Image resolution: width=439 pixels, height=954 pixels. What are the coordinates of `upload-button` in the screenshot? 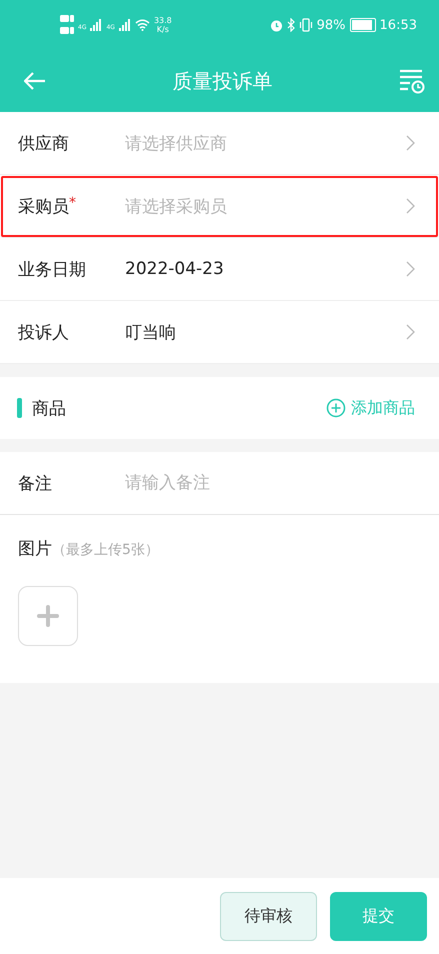 It's located at (48, 616).